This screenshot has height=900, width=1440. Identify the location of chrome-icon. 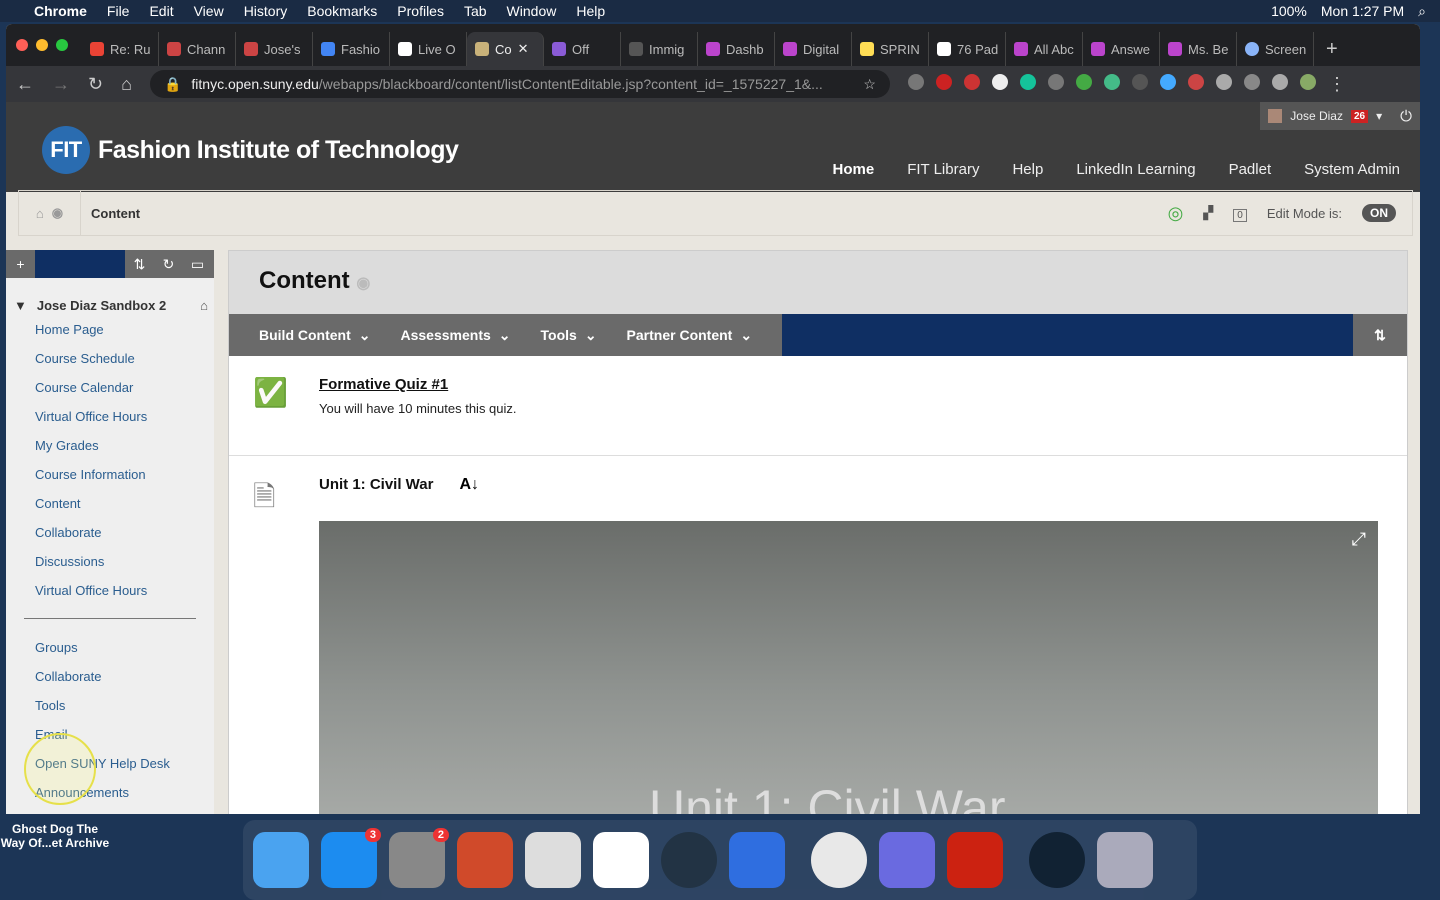
(839, 860).